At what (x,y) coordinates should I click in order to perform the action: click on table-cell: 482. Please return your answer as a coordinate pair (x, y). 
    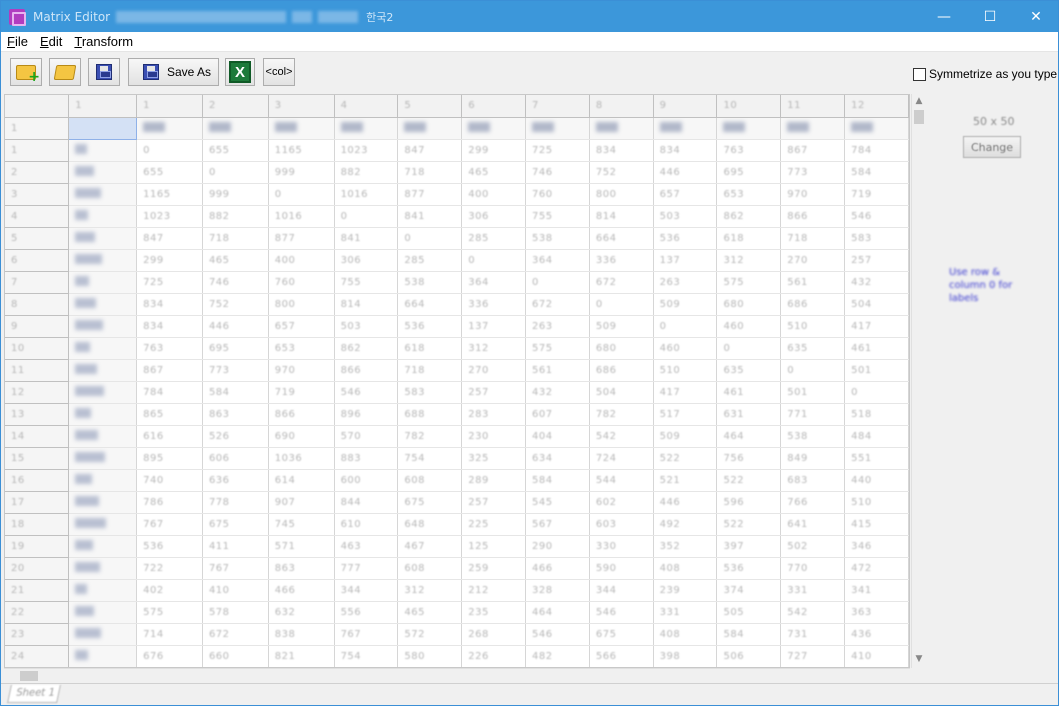
    Looking at the image, I should click on (557, 656).